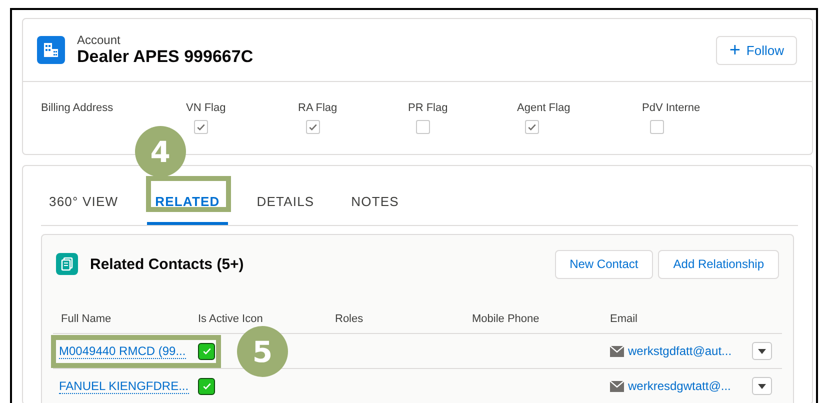 This screenshot has width=820, height=403. Describe the element at coordinates (285, 202) in the screenshot. I see `tab: DETAILS` at that location.